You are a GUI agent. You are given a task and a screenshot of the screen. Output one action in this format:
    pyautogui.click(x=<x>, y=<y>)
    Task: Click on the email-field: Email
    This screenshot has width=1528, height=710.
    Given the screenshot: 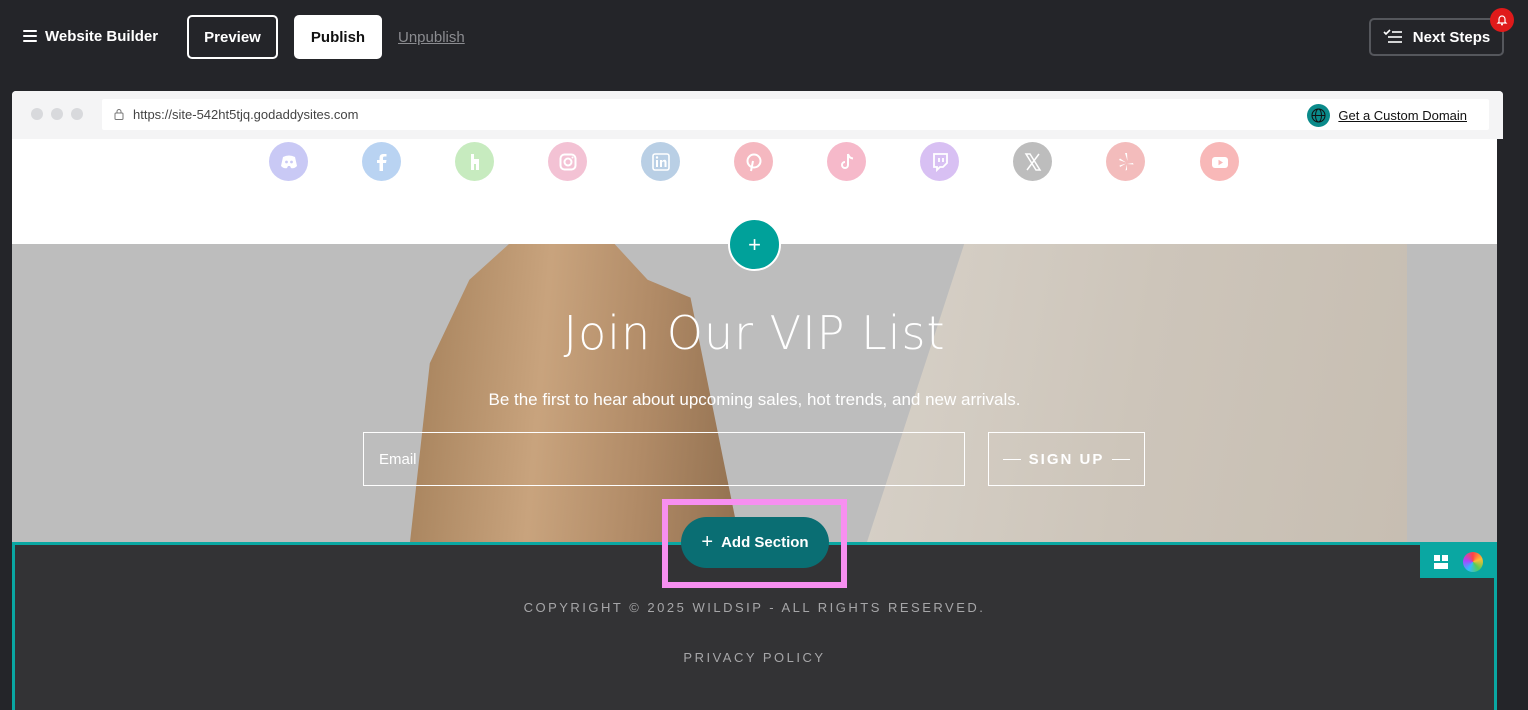 What is the action you would take?
    pyautogui.click(x=664, y=459)
    